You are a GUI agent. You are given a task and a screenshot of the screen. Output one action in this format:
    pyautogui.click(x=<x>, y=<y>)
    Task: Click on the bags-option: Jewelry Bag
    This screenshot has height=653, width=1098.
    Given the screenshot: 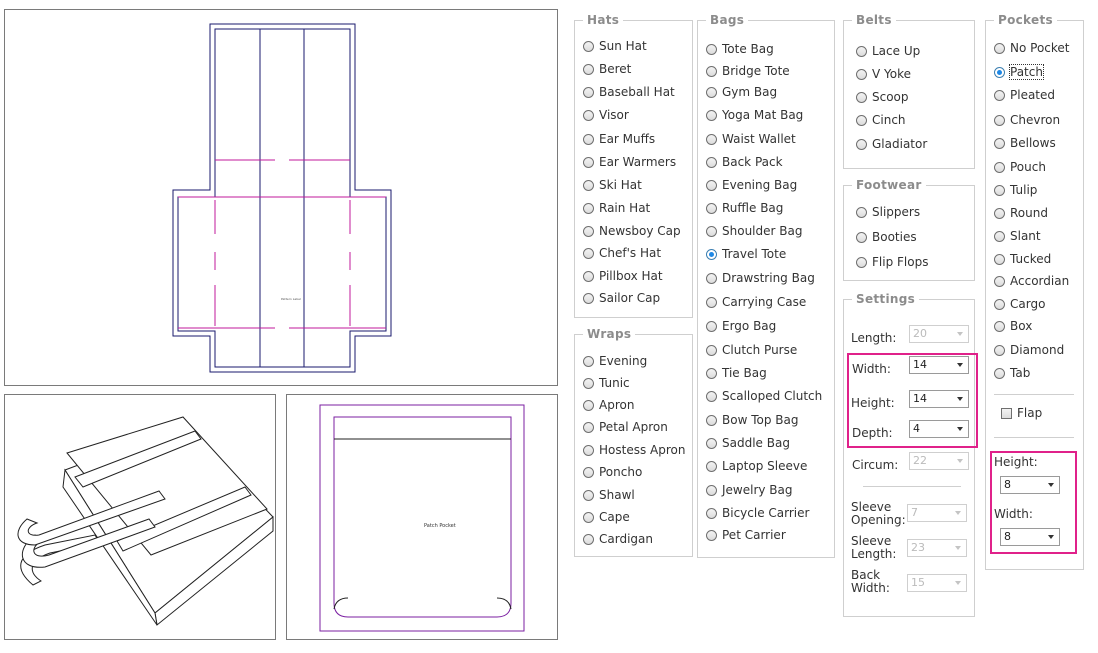 What is the action you would take?
    pyautogui.click(x=749, y=490)
    